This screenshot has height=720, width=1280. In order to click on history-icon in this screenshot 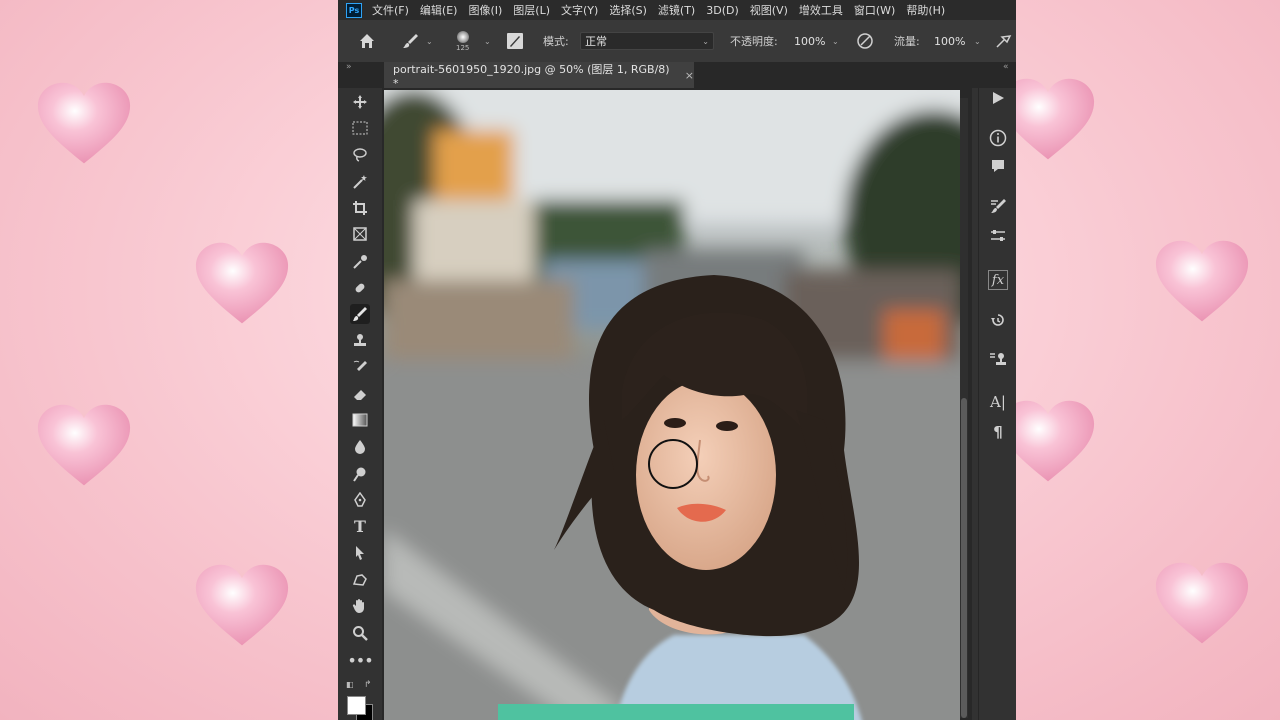, I will do `click(998, 320)`.